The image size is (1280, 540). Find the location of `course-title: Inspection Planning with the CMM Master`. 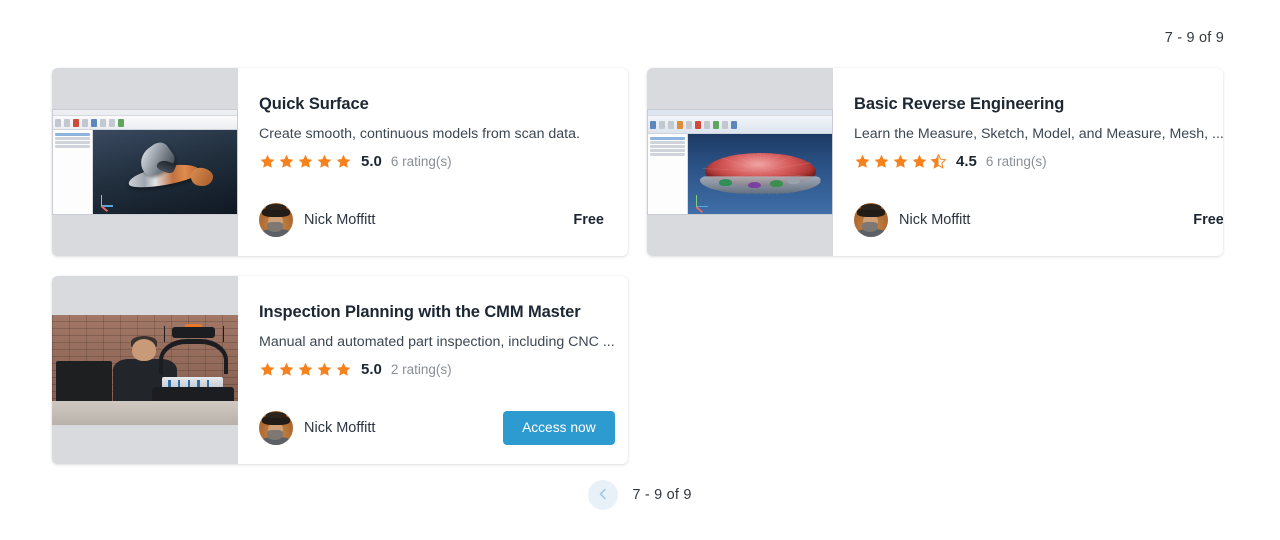

course-title: Inspection Planning with the CMM Master is located at coordinates (437, 313).